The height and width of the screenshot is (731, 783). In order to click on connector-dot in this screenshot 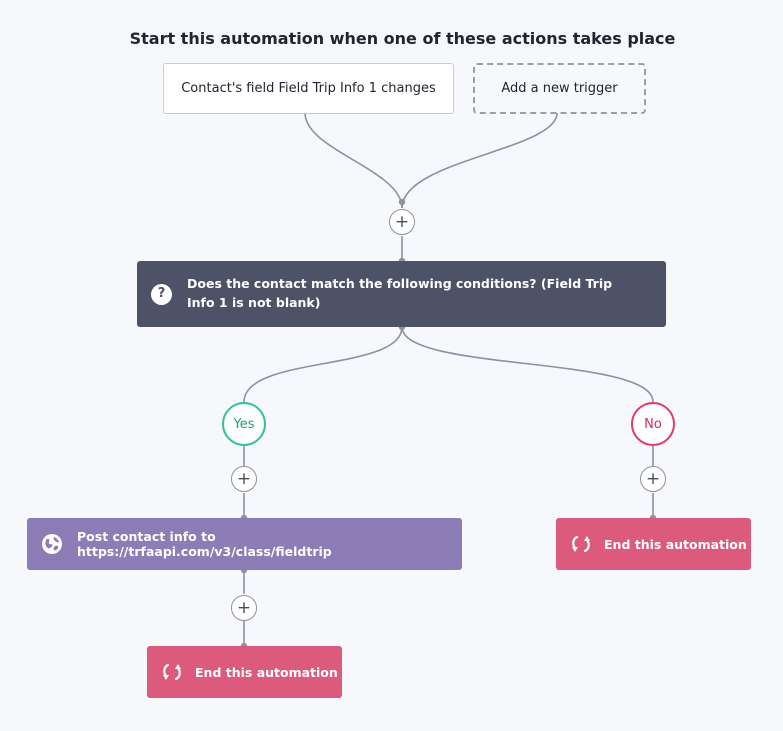, I will do `click(402, 202)`.